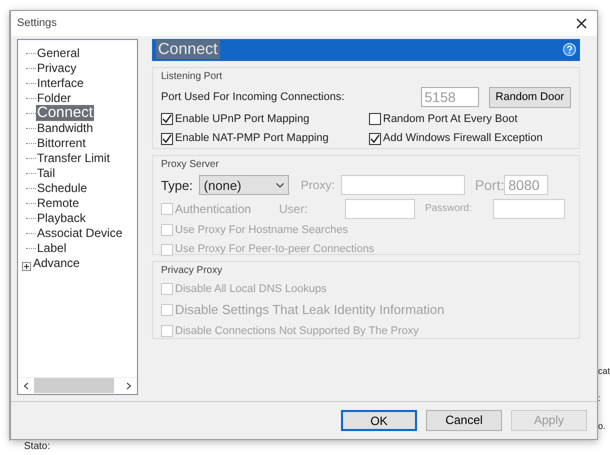 The height and width of the screenshot is (455, 610). I want to click on checkbox-label: Enable NAT-PMP Port Mapping, so click(252, 138).